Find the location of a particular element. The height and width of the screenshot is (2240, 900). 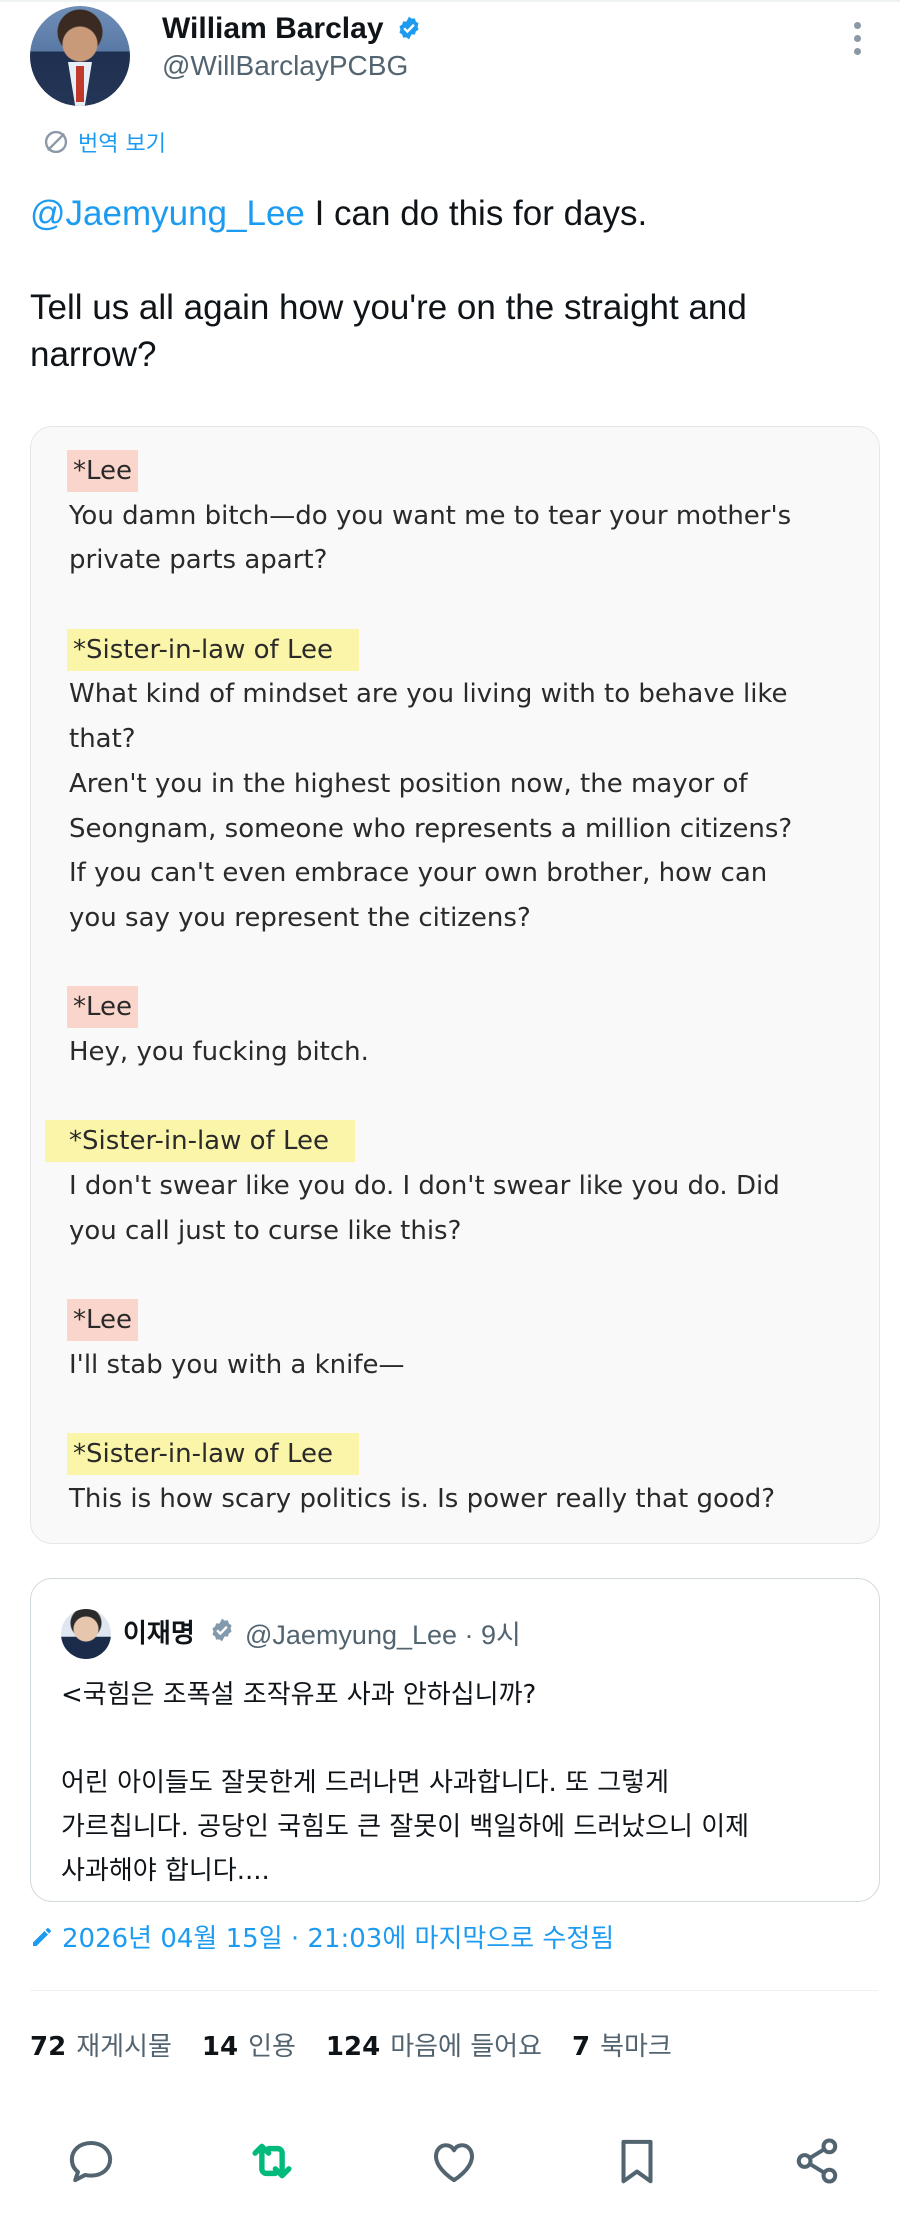

reply-button is located at coordinates (91, 2161).